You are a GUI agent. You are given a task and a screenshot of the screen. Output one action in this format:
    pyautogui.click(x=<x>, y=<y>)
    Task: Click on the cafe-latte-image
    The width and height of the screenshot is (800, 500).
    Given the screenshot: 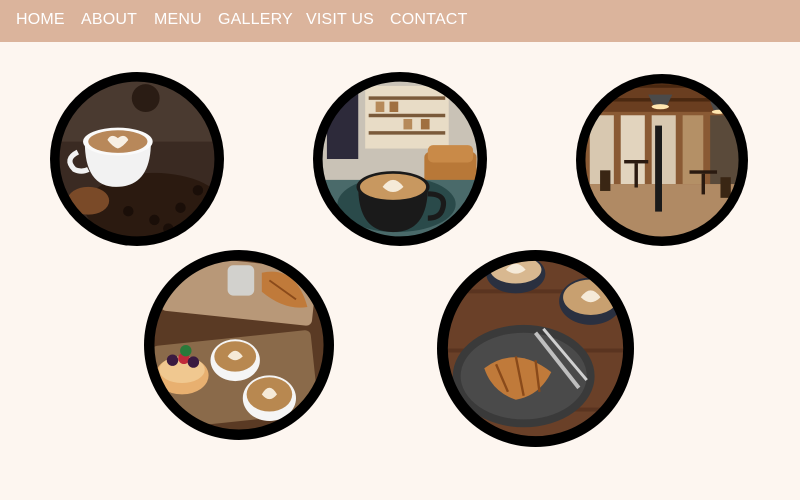 What is the action you would take?
    pyautogui.click(x=400, y=159)
    